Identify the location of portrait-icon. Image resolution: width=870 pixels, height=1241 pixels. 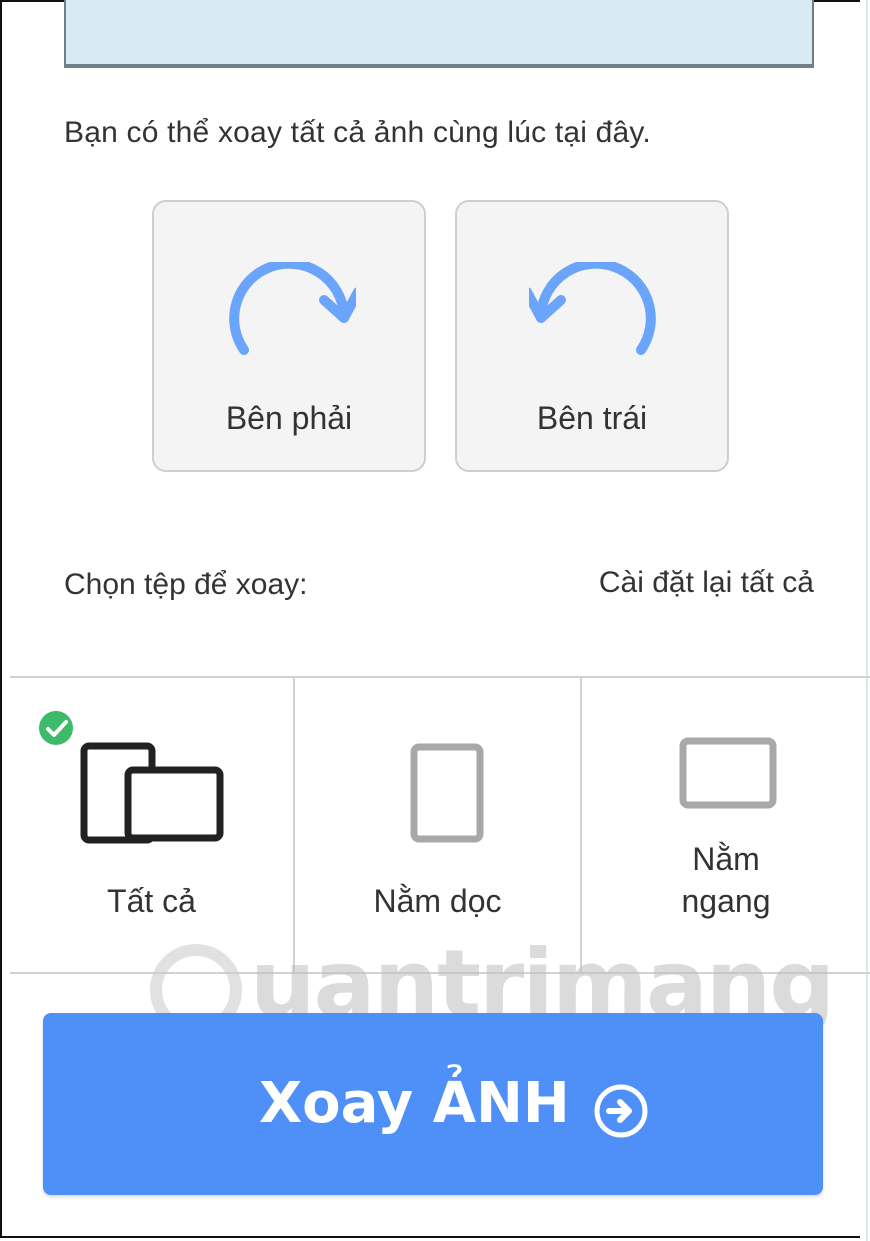
(447, 793).